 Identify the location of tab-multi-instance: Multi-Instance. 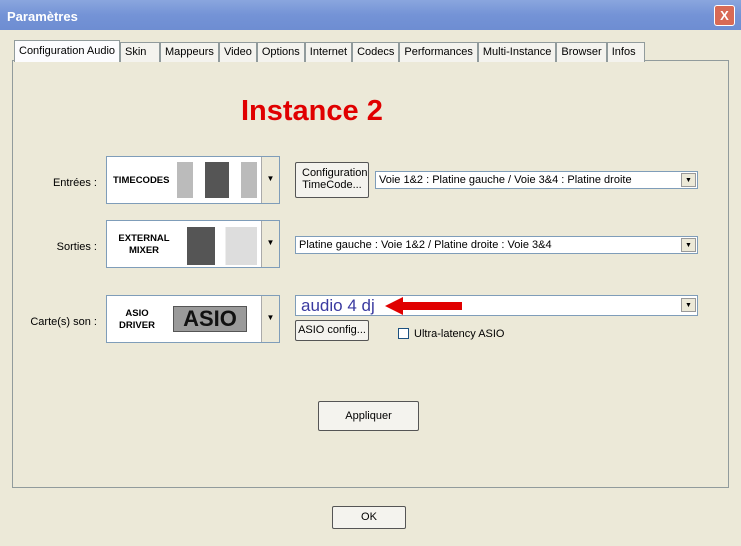
(517, 52).